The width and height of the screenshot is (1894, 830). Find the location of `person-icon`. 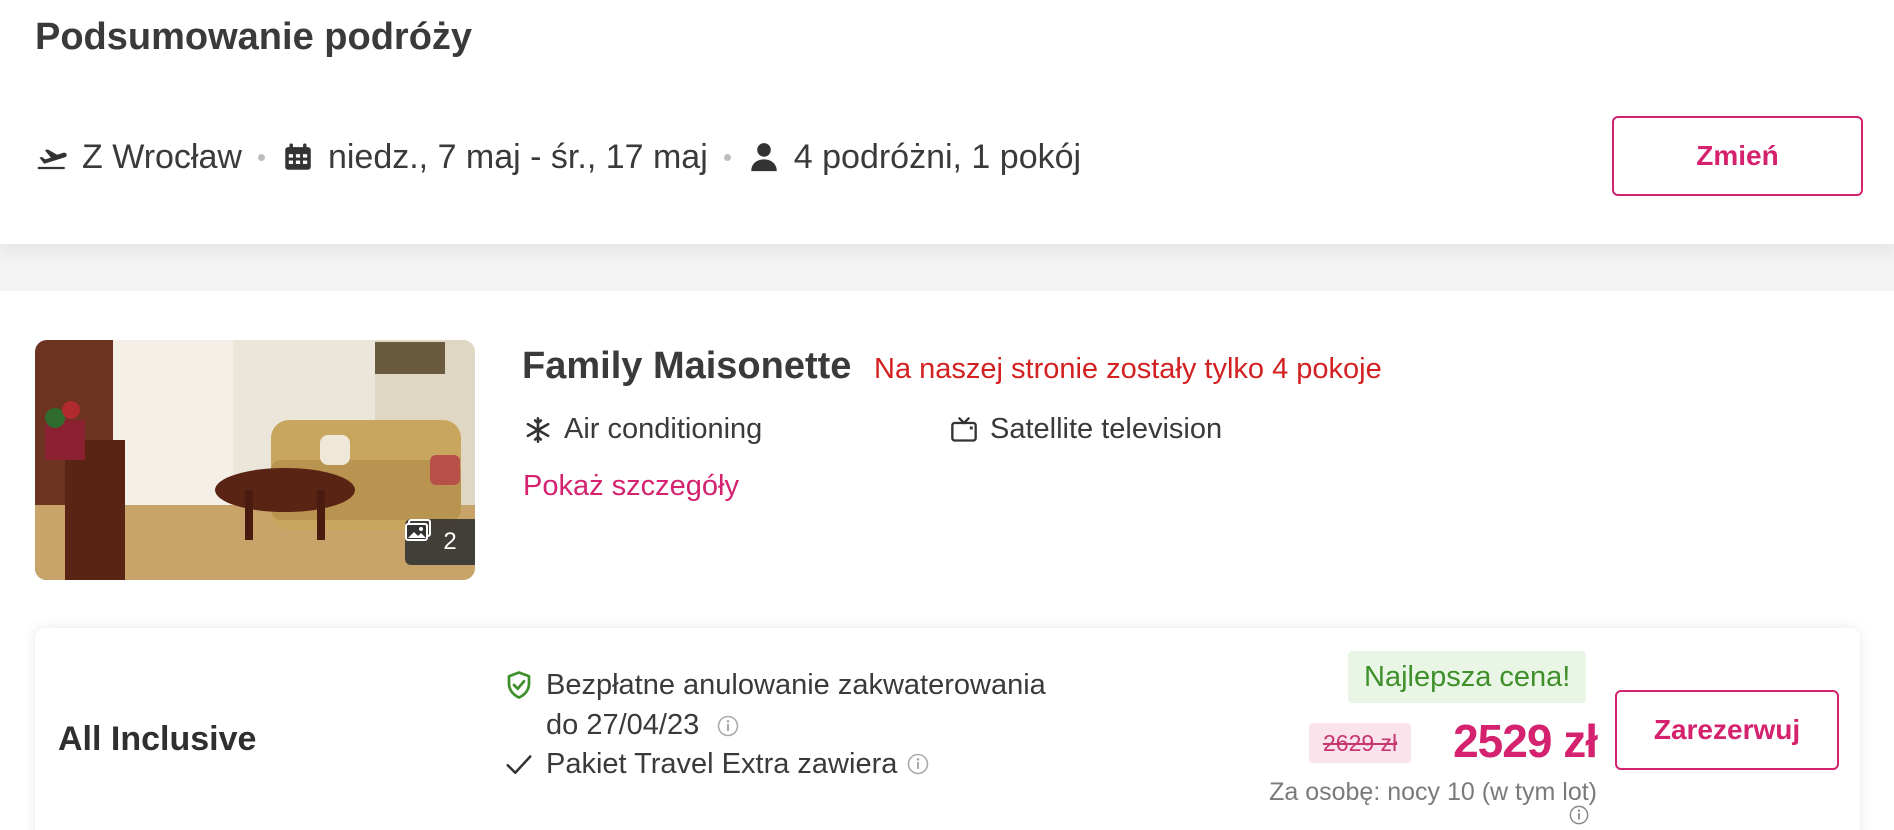

person-icon is located at coordinates (764, 157).